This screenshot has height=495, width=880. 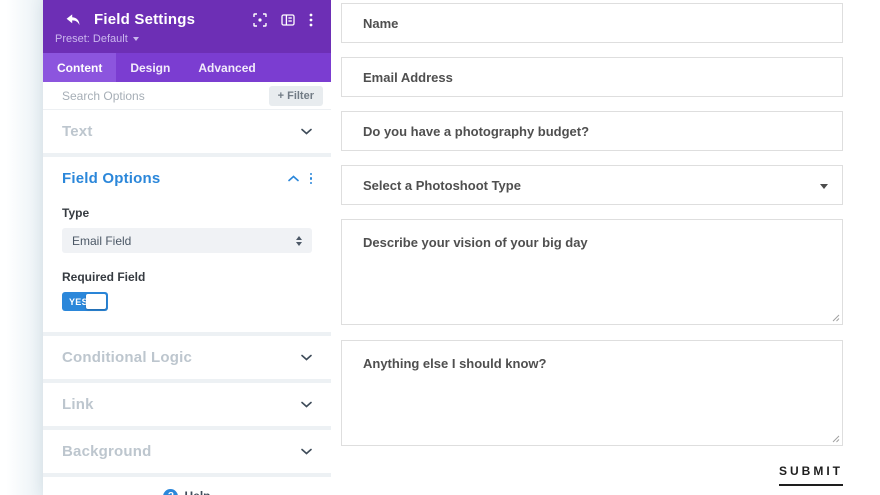 I want to click on chevron-up-icon, so click(x=293, y=178).